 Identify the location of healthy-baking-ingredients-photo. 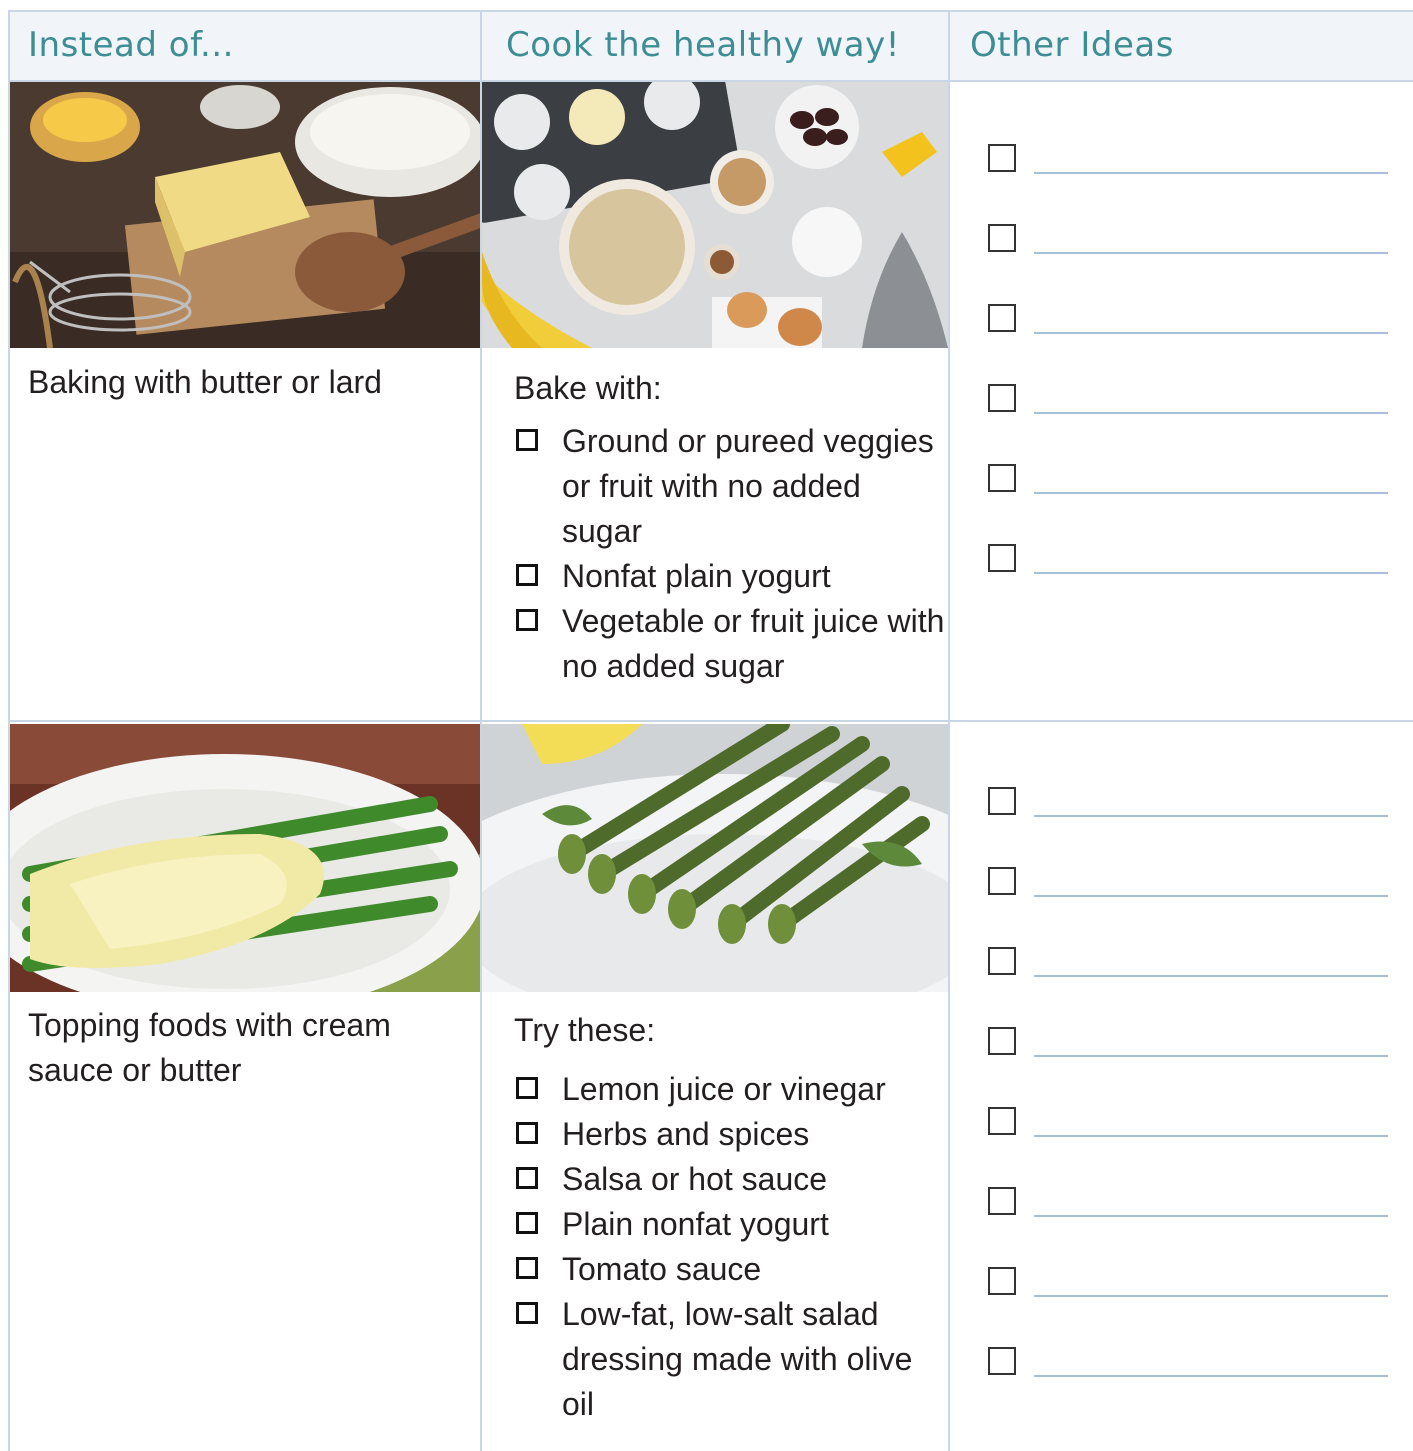
(715, 215).